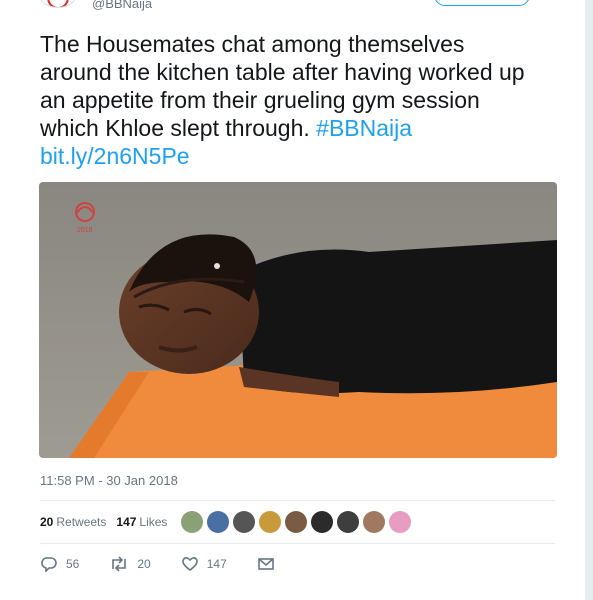  I want to click on like-button: 147, so click(204, 564).